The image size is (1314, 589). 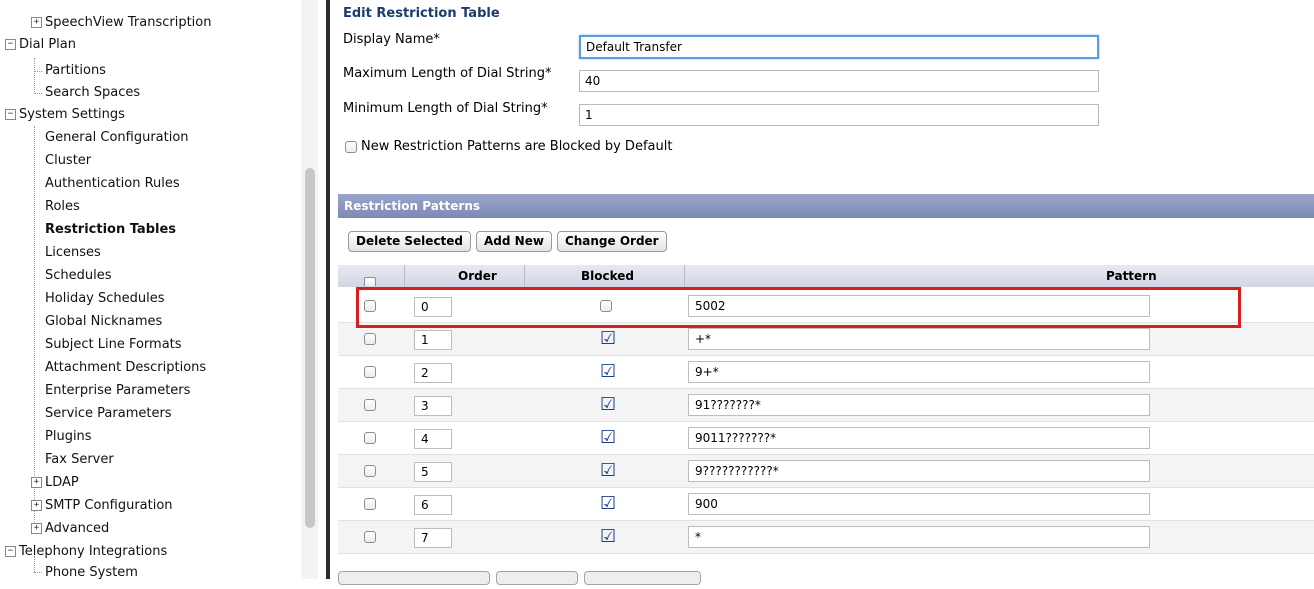 I want to click on nav-item-schedules: Schedules, so click(x=78, y=276).